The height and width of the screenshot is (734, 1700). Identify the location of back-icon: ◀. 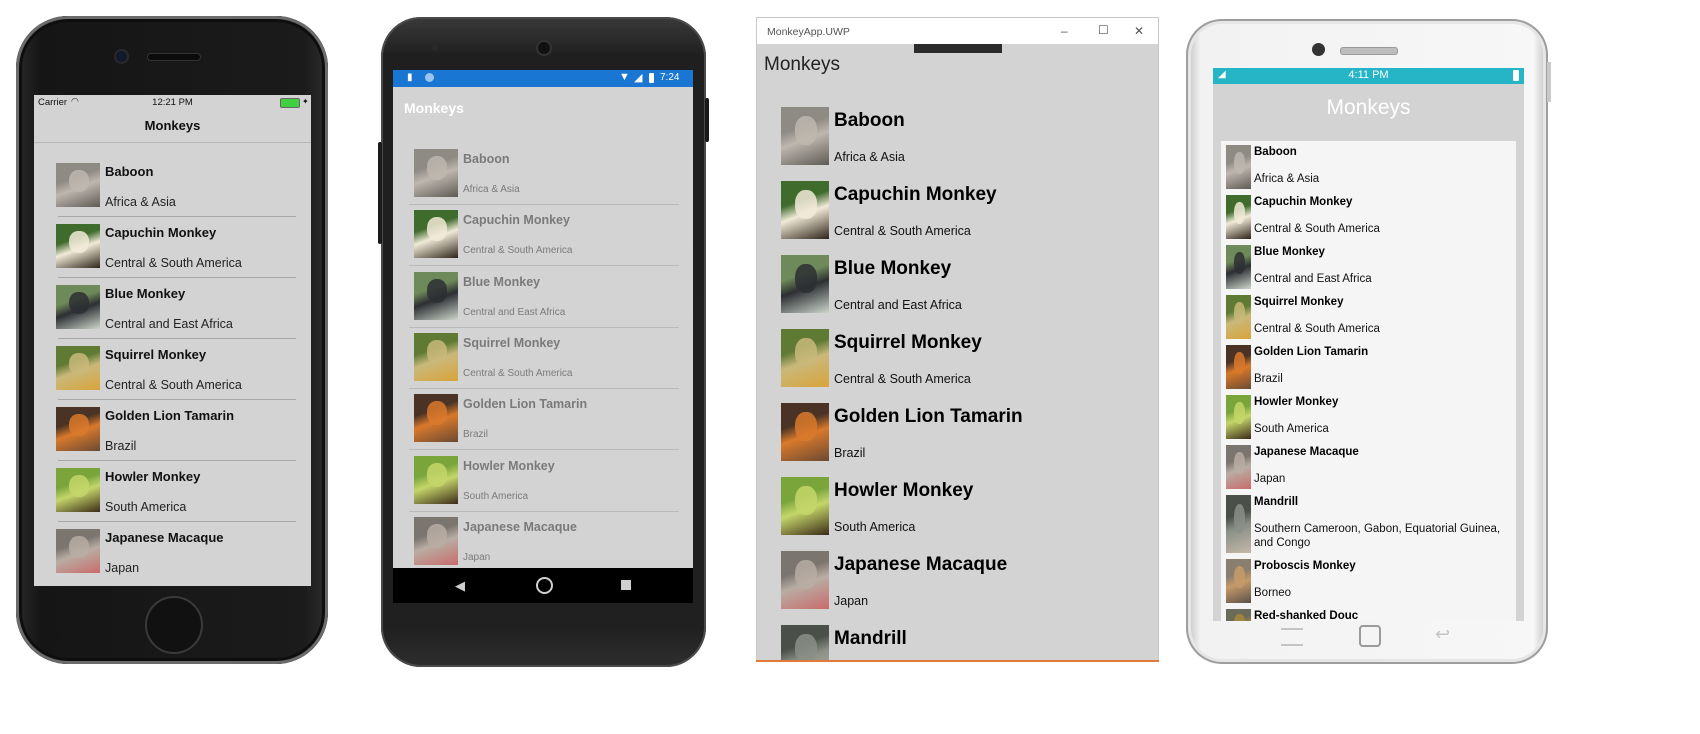
(460, 586).